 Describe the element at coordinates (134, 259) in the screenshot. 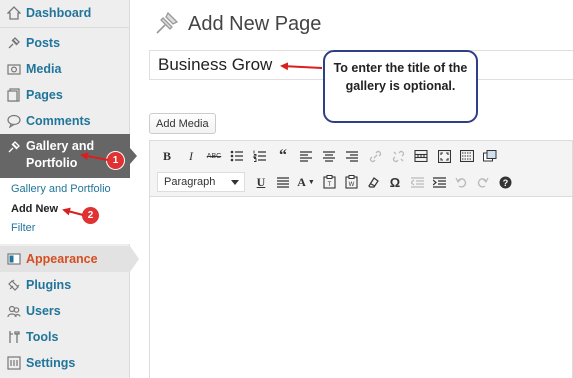

I see `appearance-indicator` at that location.